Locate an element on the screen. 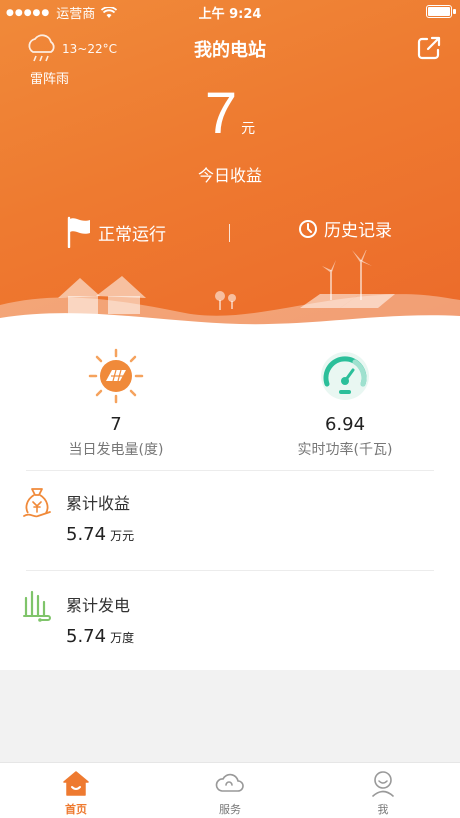  running-status: 正常运行 is located at coordinates (115, 232).